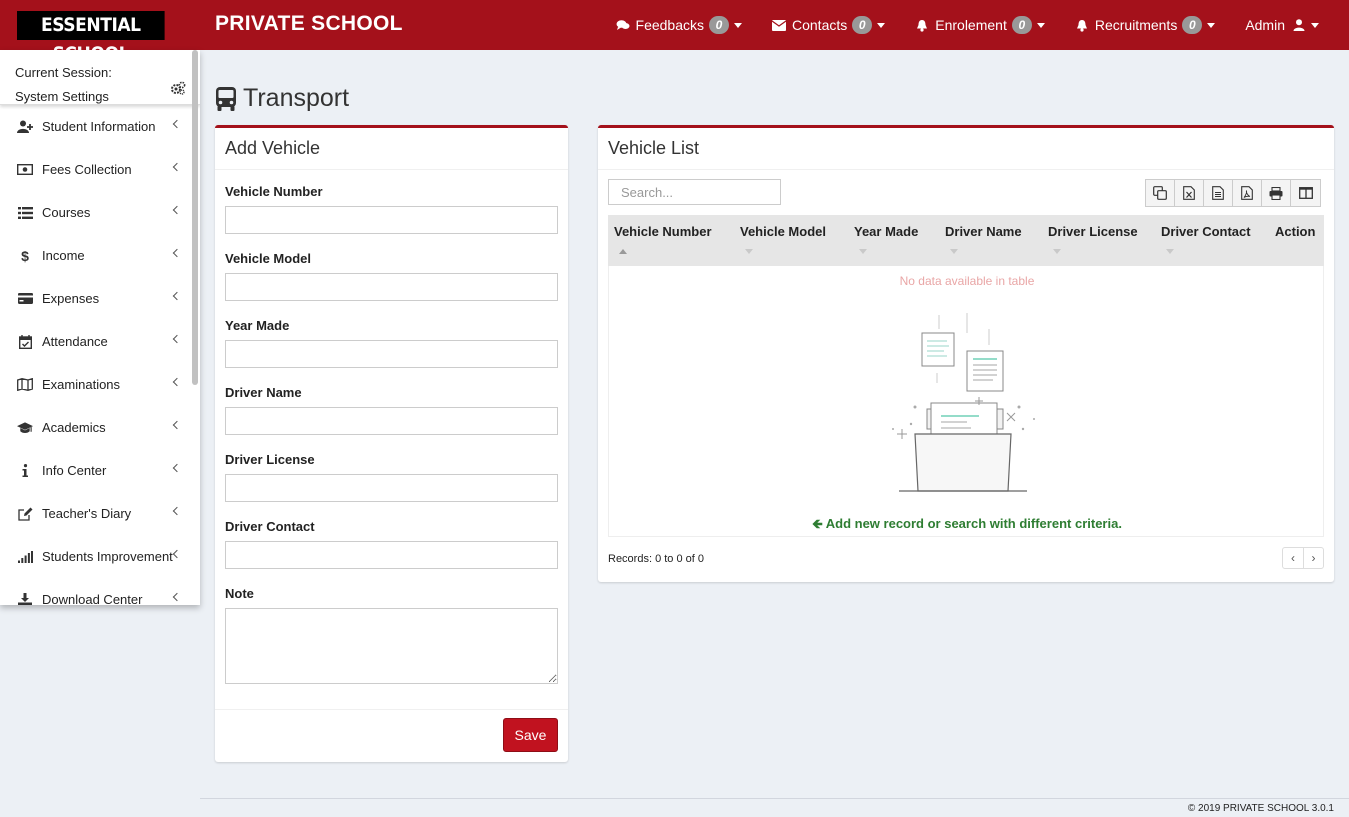 The image size is (1349, 817). What do you see at coordinates (391, 149) in the screenshot?
I see `add-vehicle-title: Add Vehicle` at bounding box center [391, 149].